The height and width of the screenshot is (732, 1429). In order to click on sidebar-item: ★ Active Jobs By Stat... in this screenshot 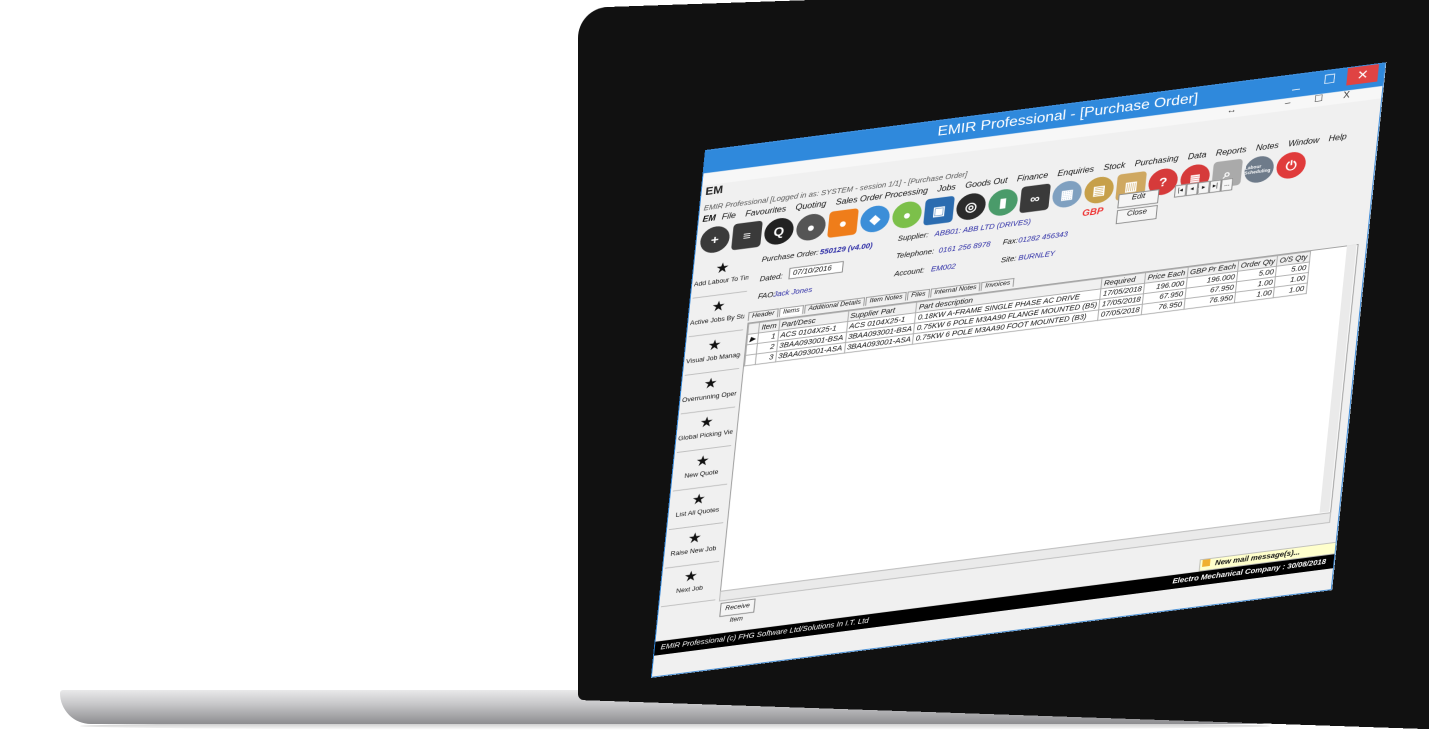, I will do `click(717, 316)`.